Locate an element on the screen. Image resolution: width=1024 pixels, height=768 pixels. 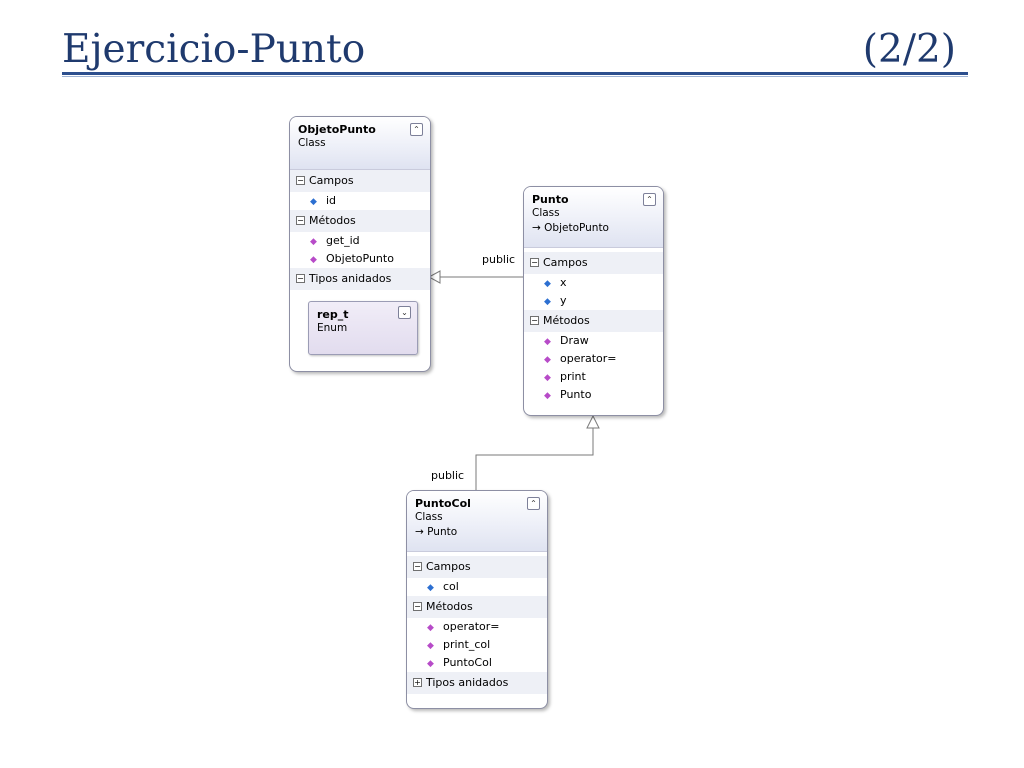
class-header: PuntoCol Class → Punto ⌃ is located at coordinates (477, 521).